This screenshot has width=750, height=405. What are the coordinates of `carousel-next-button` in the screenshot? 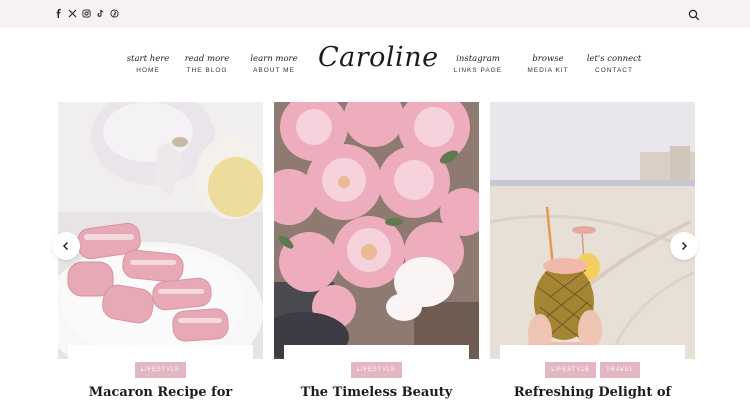 It's located at (684, 246).